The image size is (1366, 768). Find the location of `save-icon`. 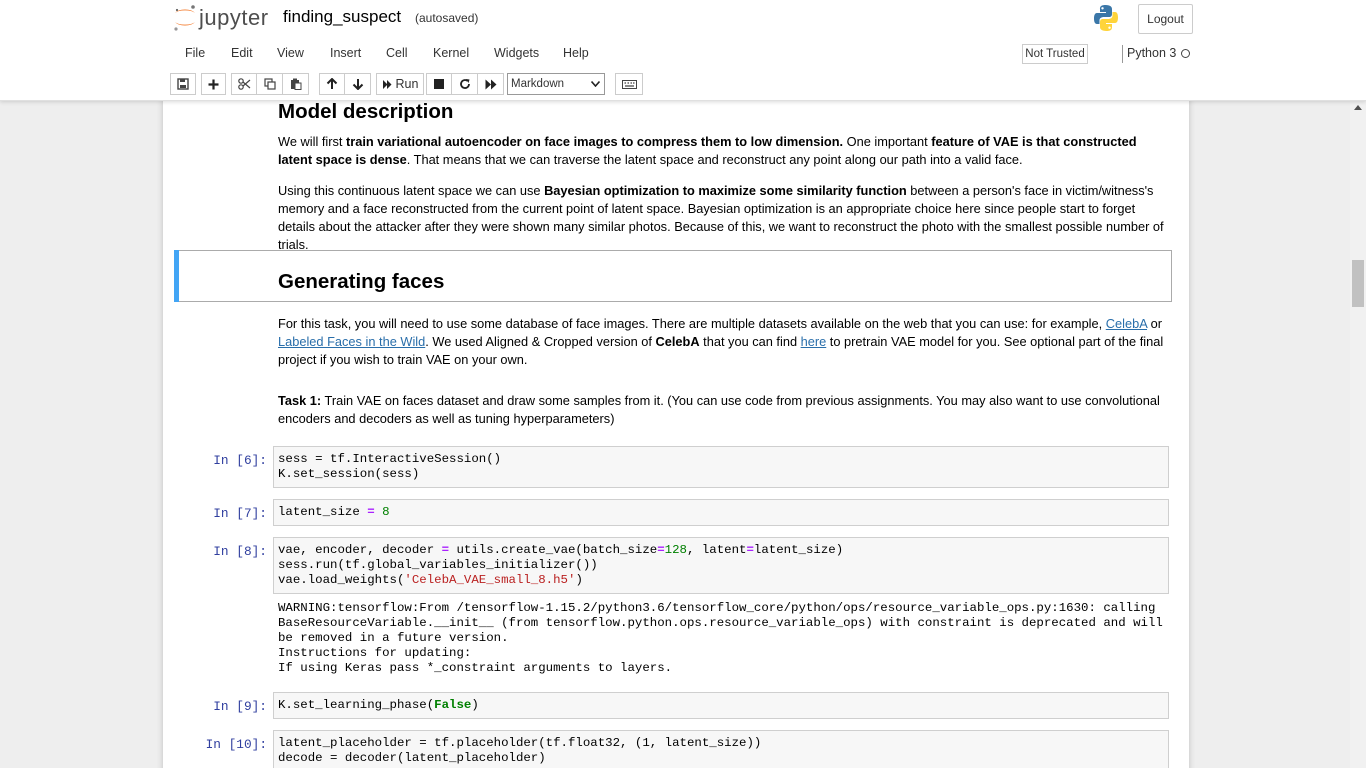

save-icon is located at coordinates (183, 84).